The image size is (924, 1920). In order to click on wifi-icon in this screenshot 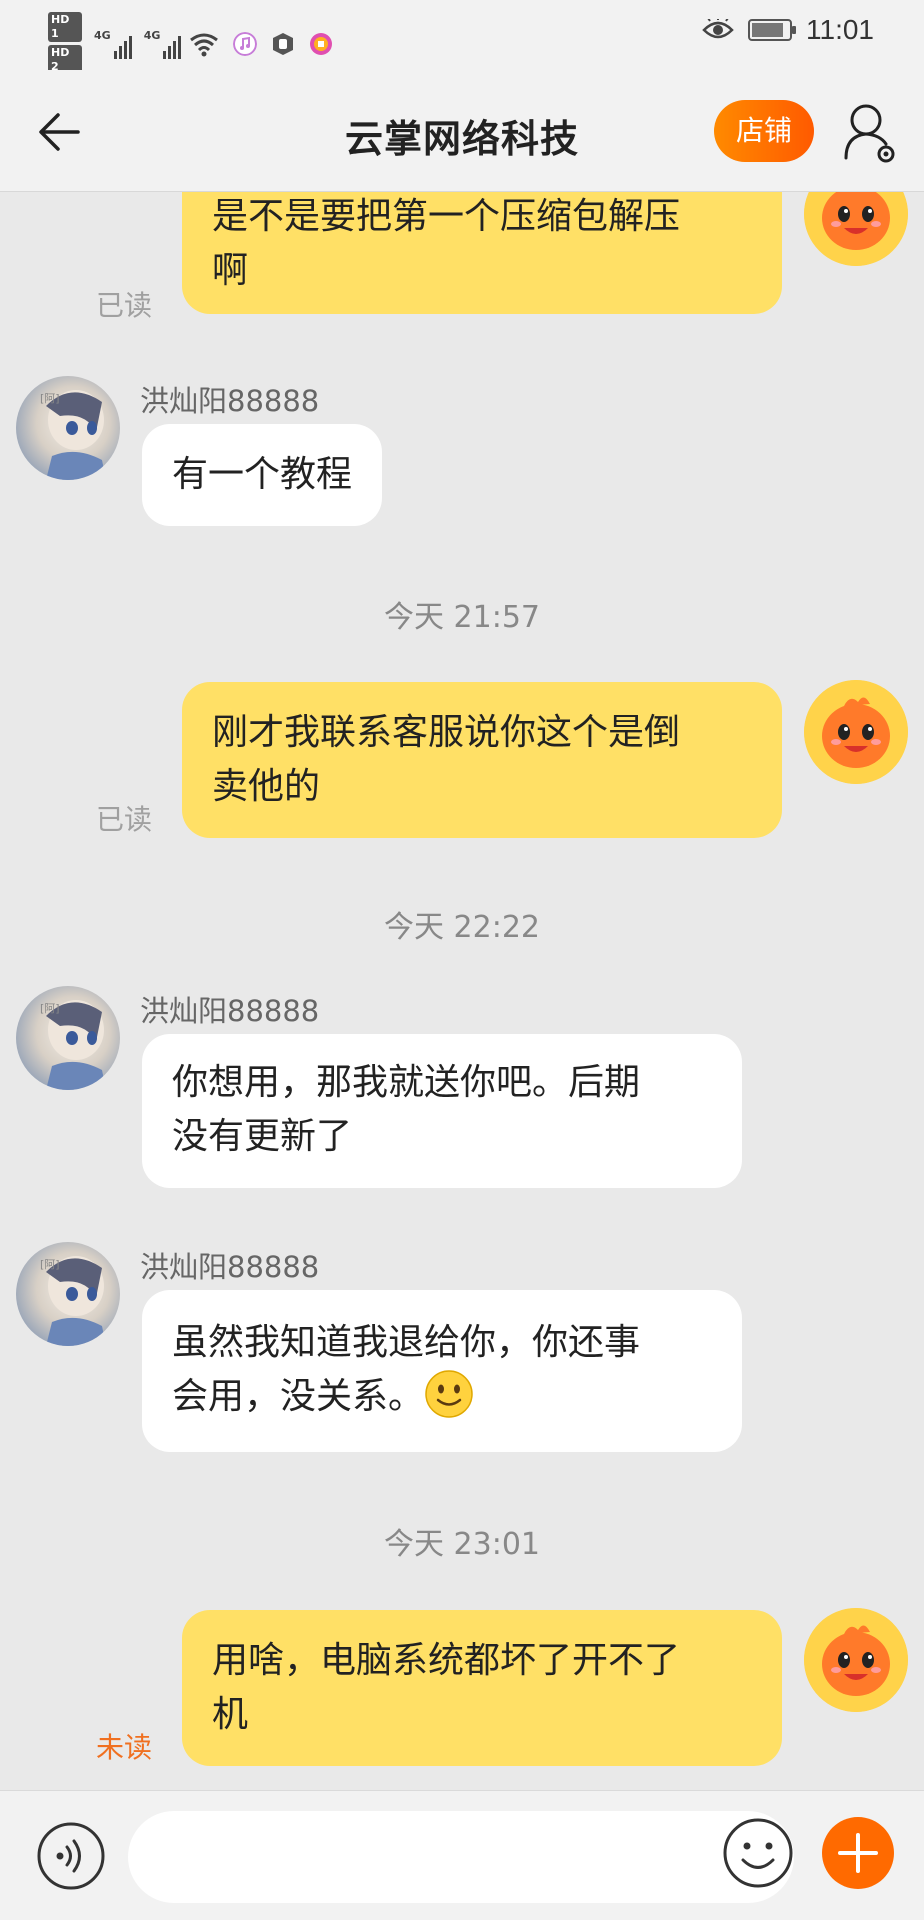, I will do `click(204, 44)`.